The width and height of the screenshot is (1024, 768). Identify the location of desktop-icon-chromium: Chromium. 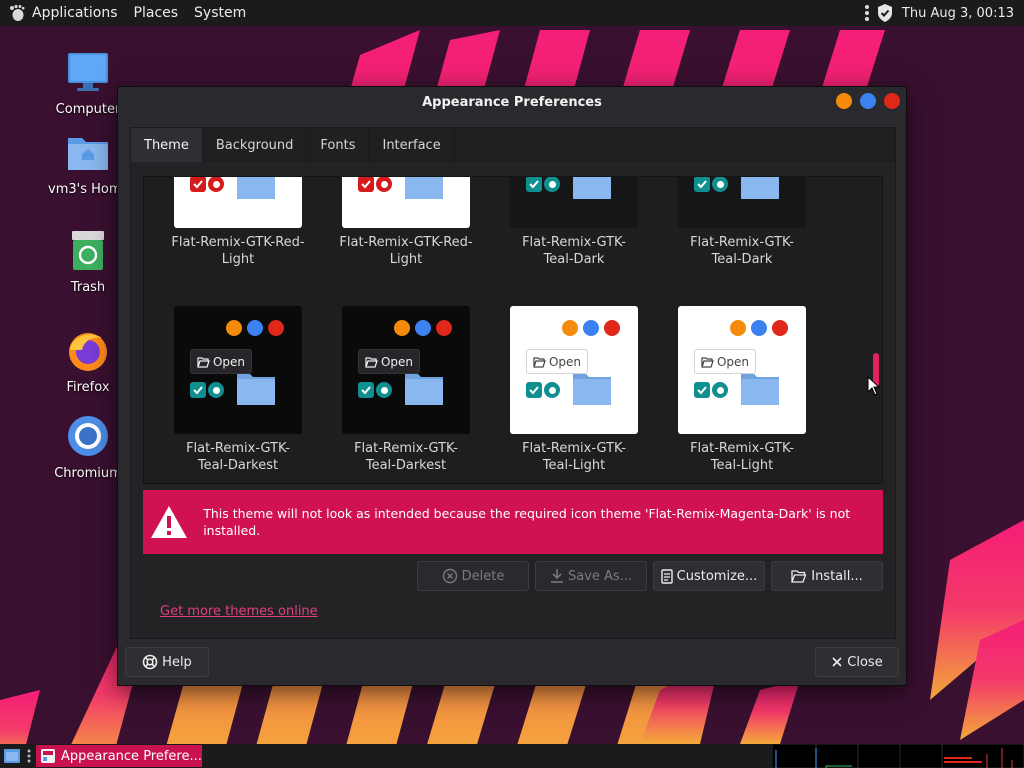
(88, 447).